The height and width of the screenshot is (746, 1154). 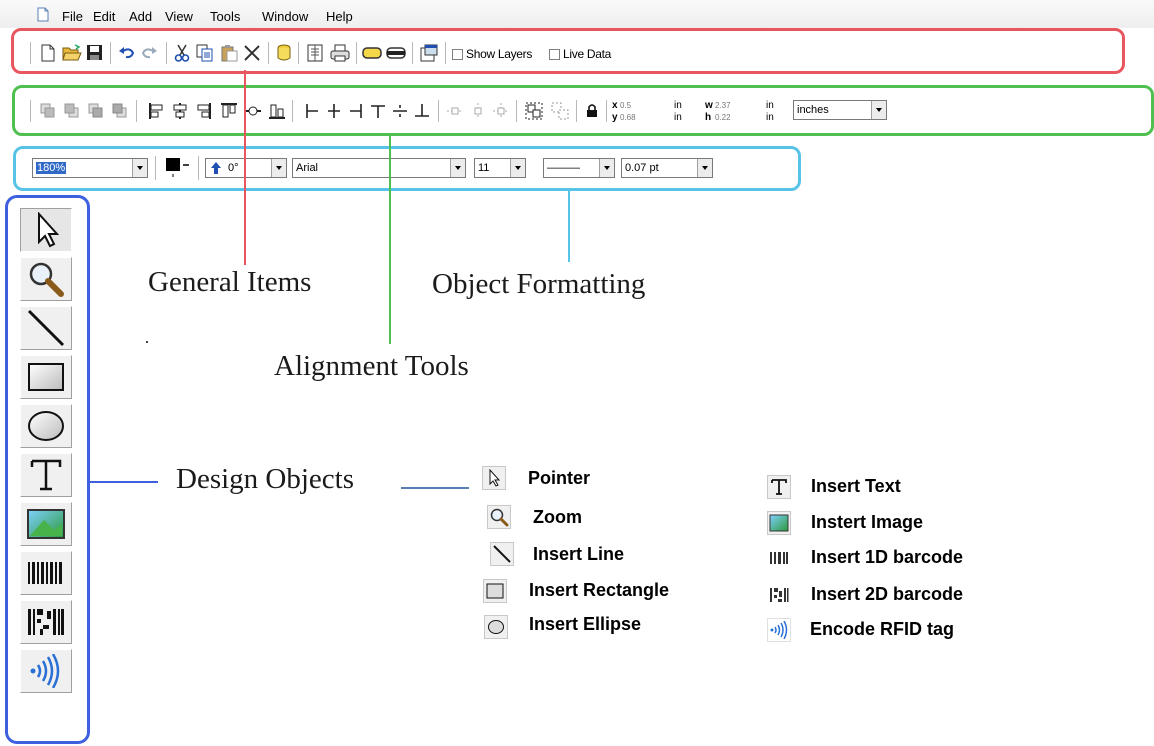 I want to click on menu-tools: Tools, so click(x=225, y=16).